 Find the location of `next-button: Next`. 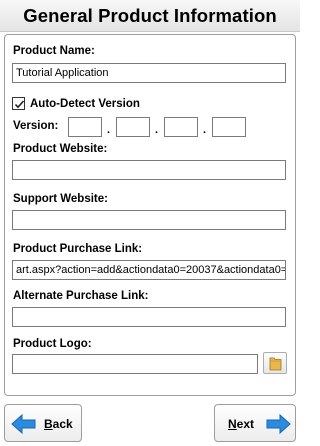

next-button: Next is located at coordinates (255, 423).